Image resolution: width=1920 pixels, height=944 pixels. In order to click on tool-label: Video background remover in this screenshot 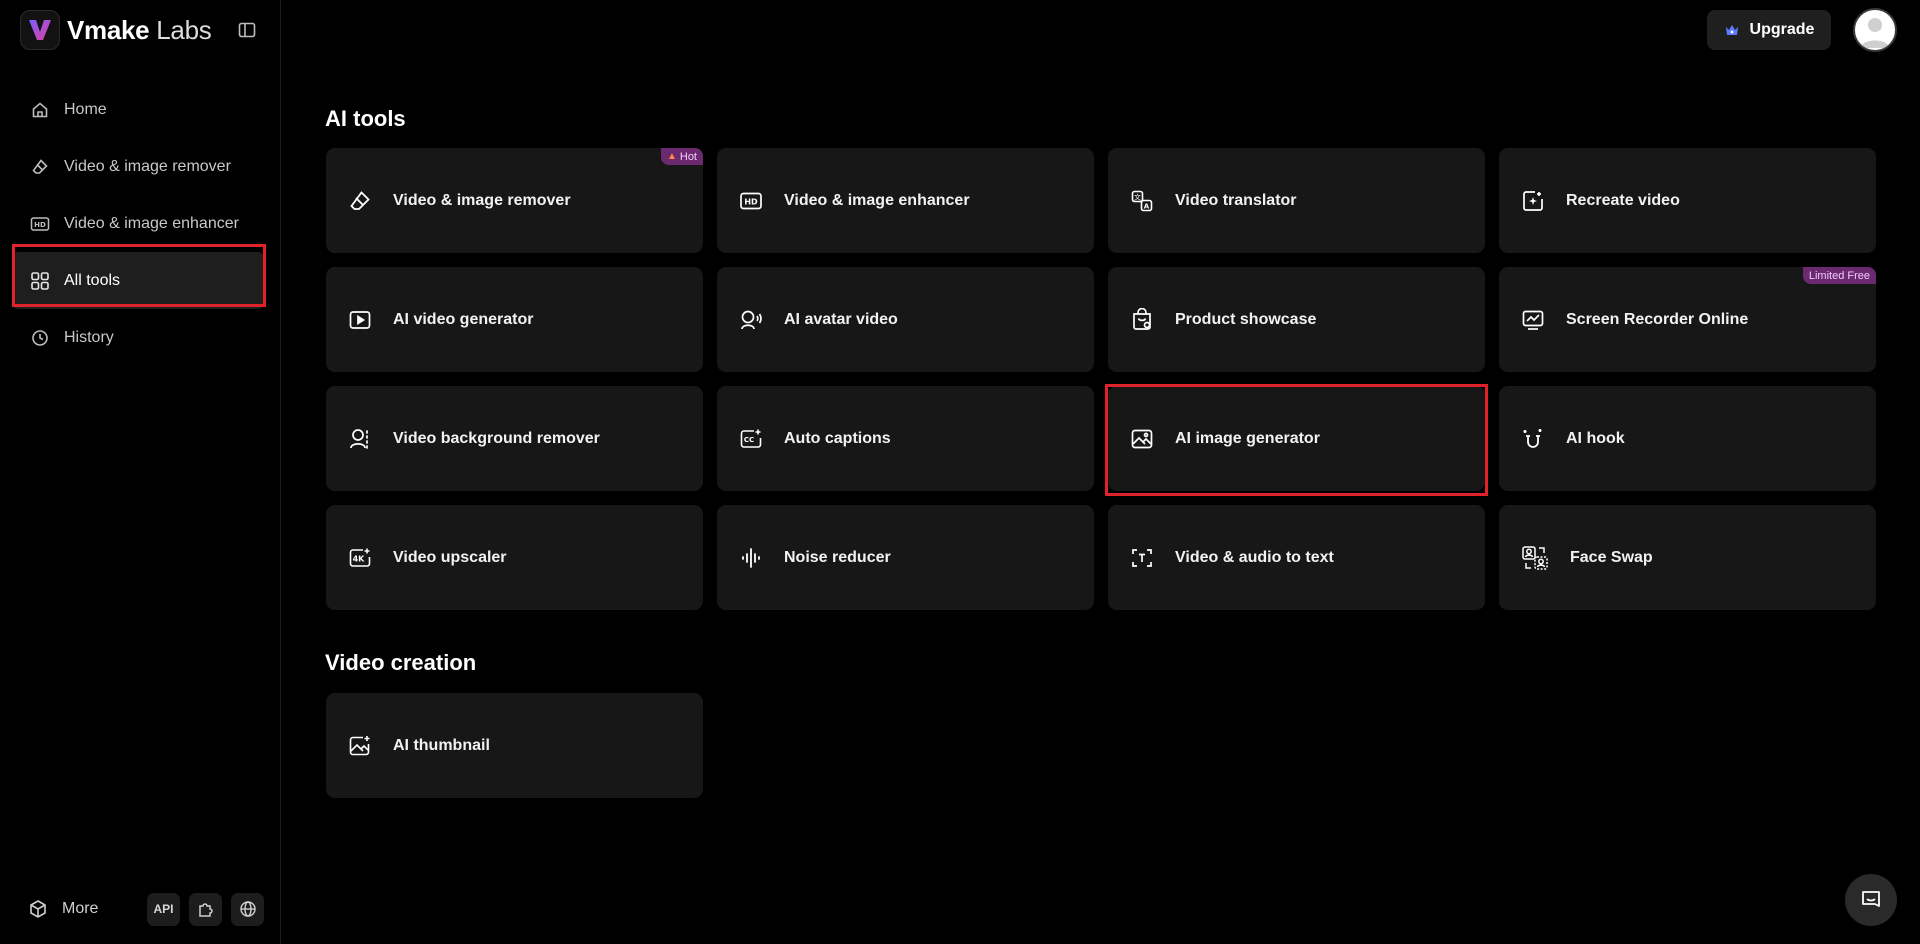, I will do `click(496, 438)`.